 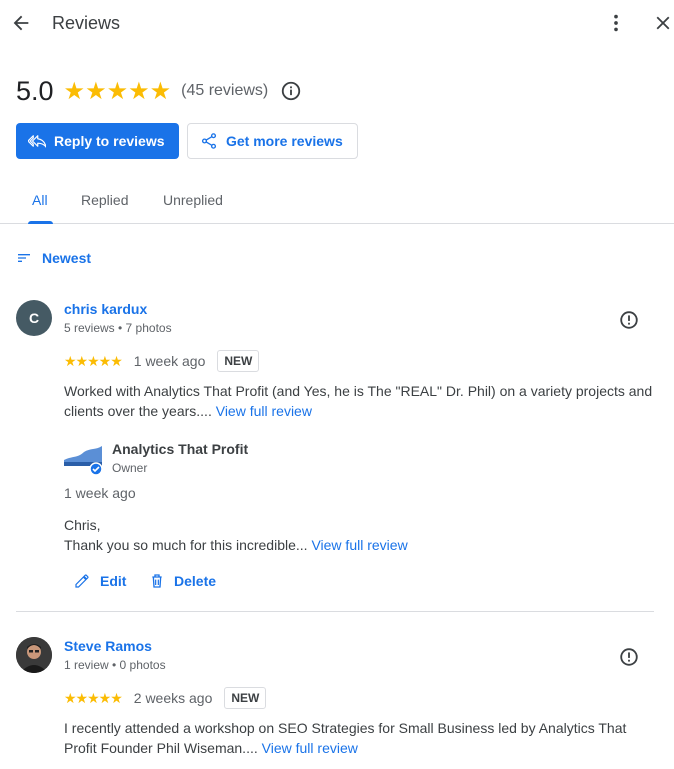 I want to click on info-icon, so click(x=291, y=91).